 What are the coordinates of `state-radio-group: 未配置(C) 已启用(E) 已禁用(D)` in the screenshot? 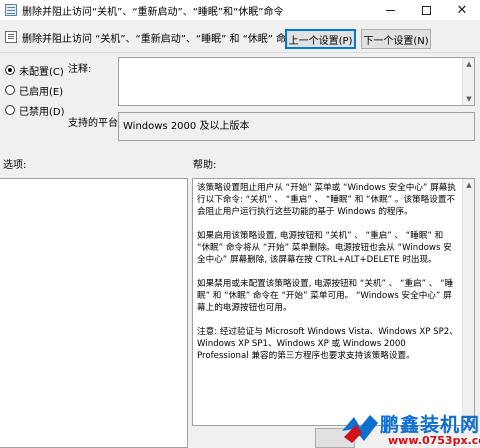 It's located at (35, 90).